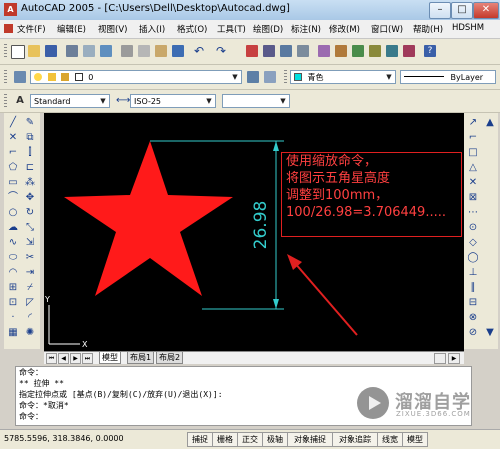  I want to click on sheet-set-icon, so click(375, 51).